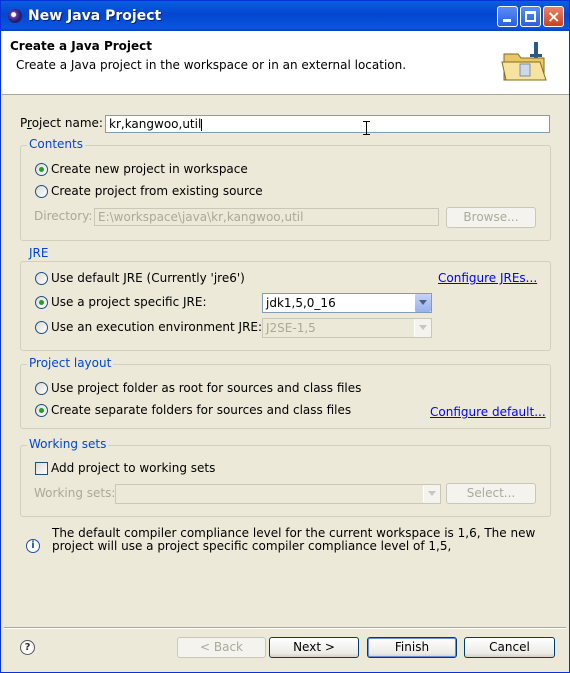 This screenshot has height=673, width=570. Describe the element at coordinates (412, 647) in the screenshot. I see `finish-button: Finish` at that location.